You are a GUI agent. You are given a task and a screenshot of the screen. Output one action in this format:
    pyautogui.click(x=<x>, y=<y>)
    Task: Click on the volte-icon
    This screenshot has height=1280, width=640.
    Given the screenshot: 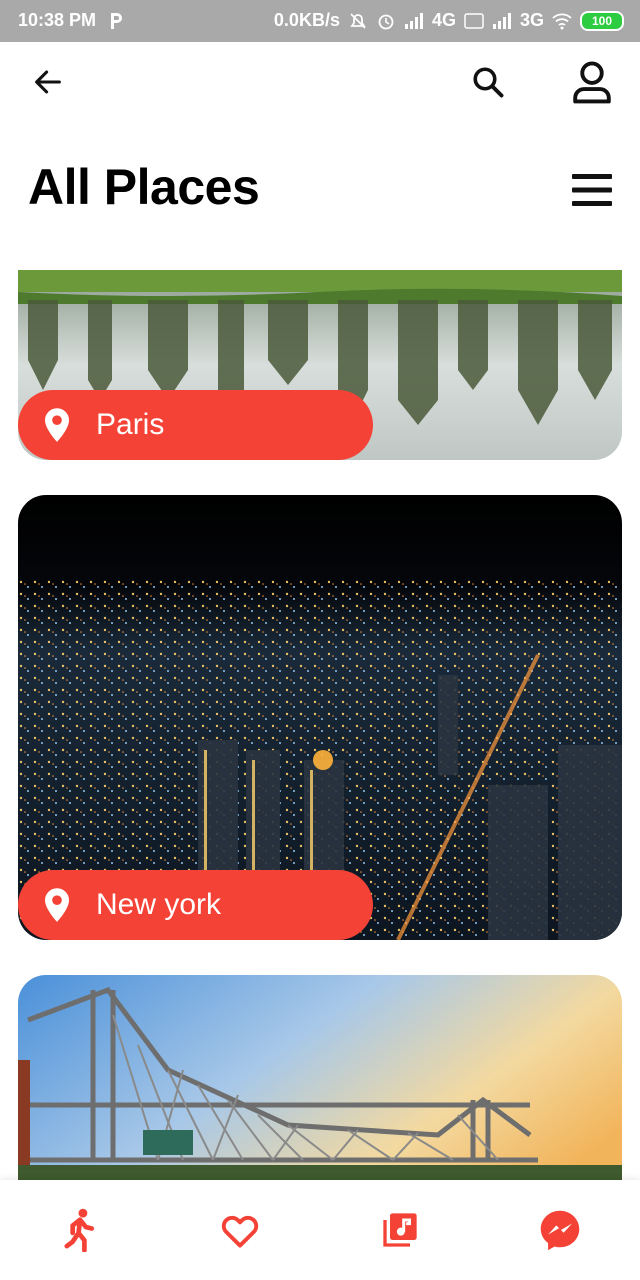 What is the action you would take?
    pyautogui.click(x=474, y=20)
    